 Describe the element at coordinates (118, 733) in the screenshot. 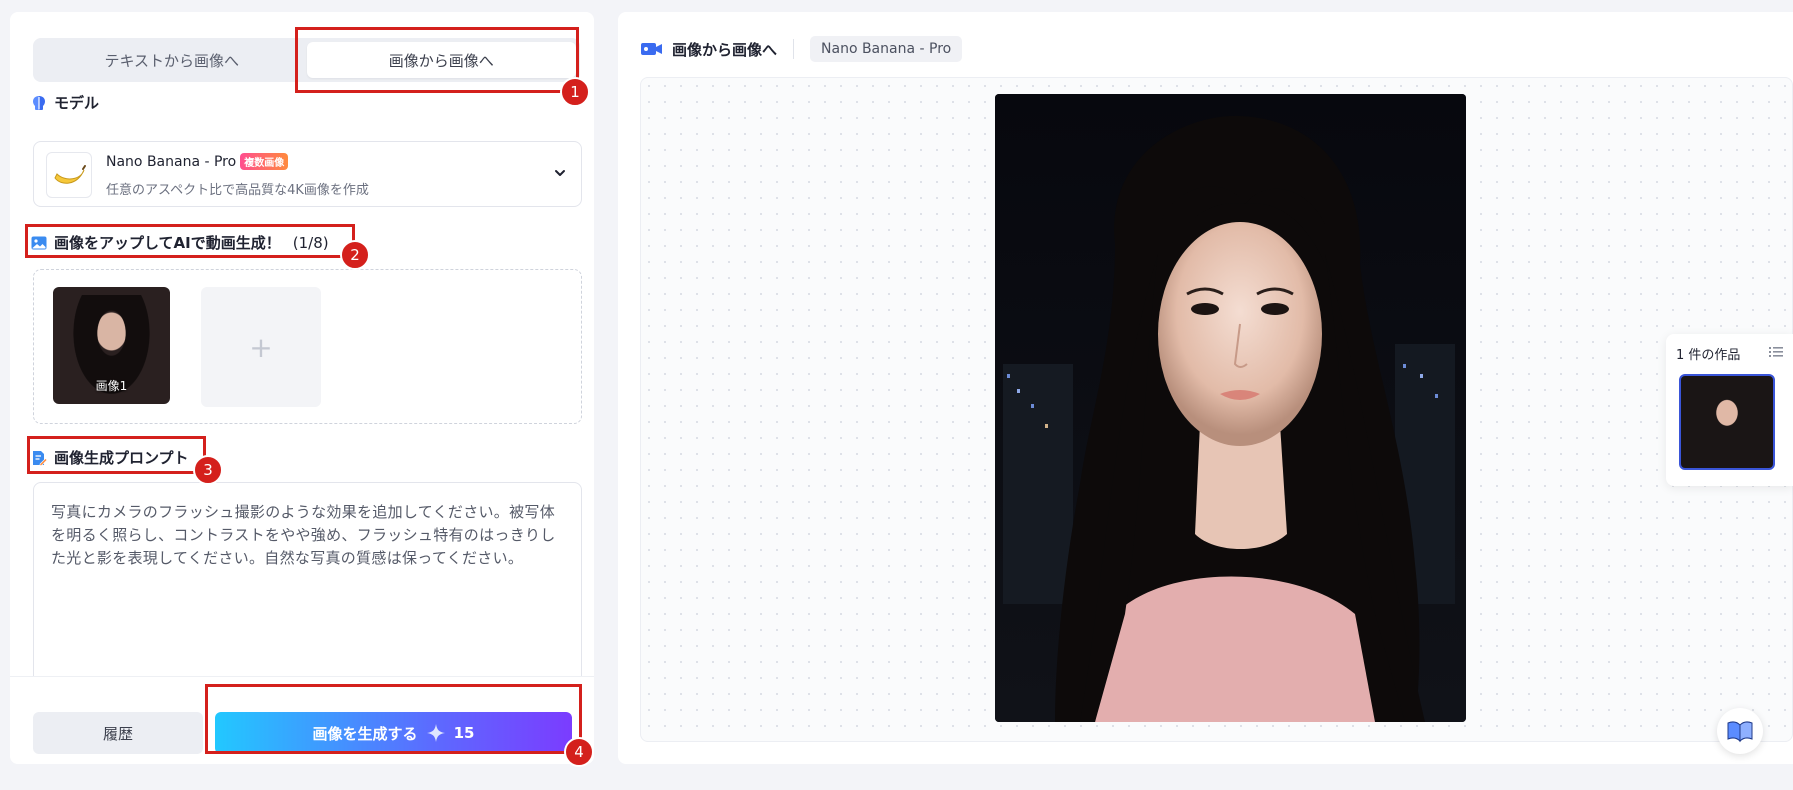

I see `history-button: 履歴` at that location.